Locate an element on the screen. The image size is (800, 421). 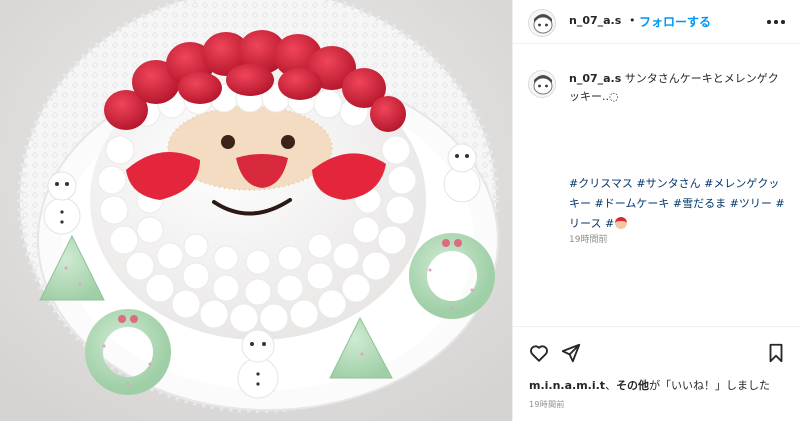
liker-username: m.i.n.a.m.i.t is located at coordinates (567, 385).